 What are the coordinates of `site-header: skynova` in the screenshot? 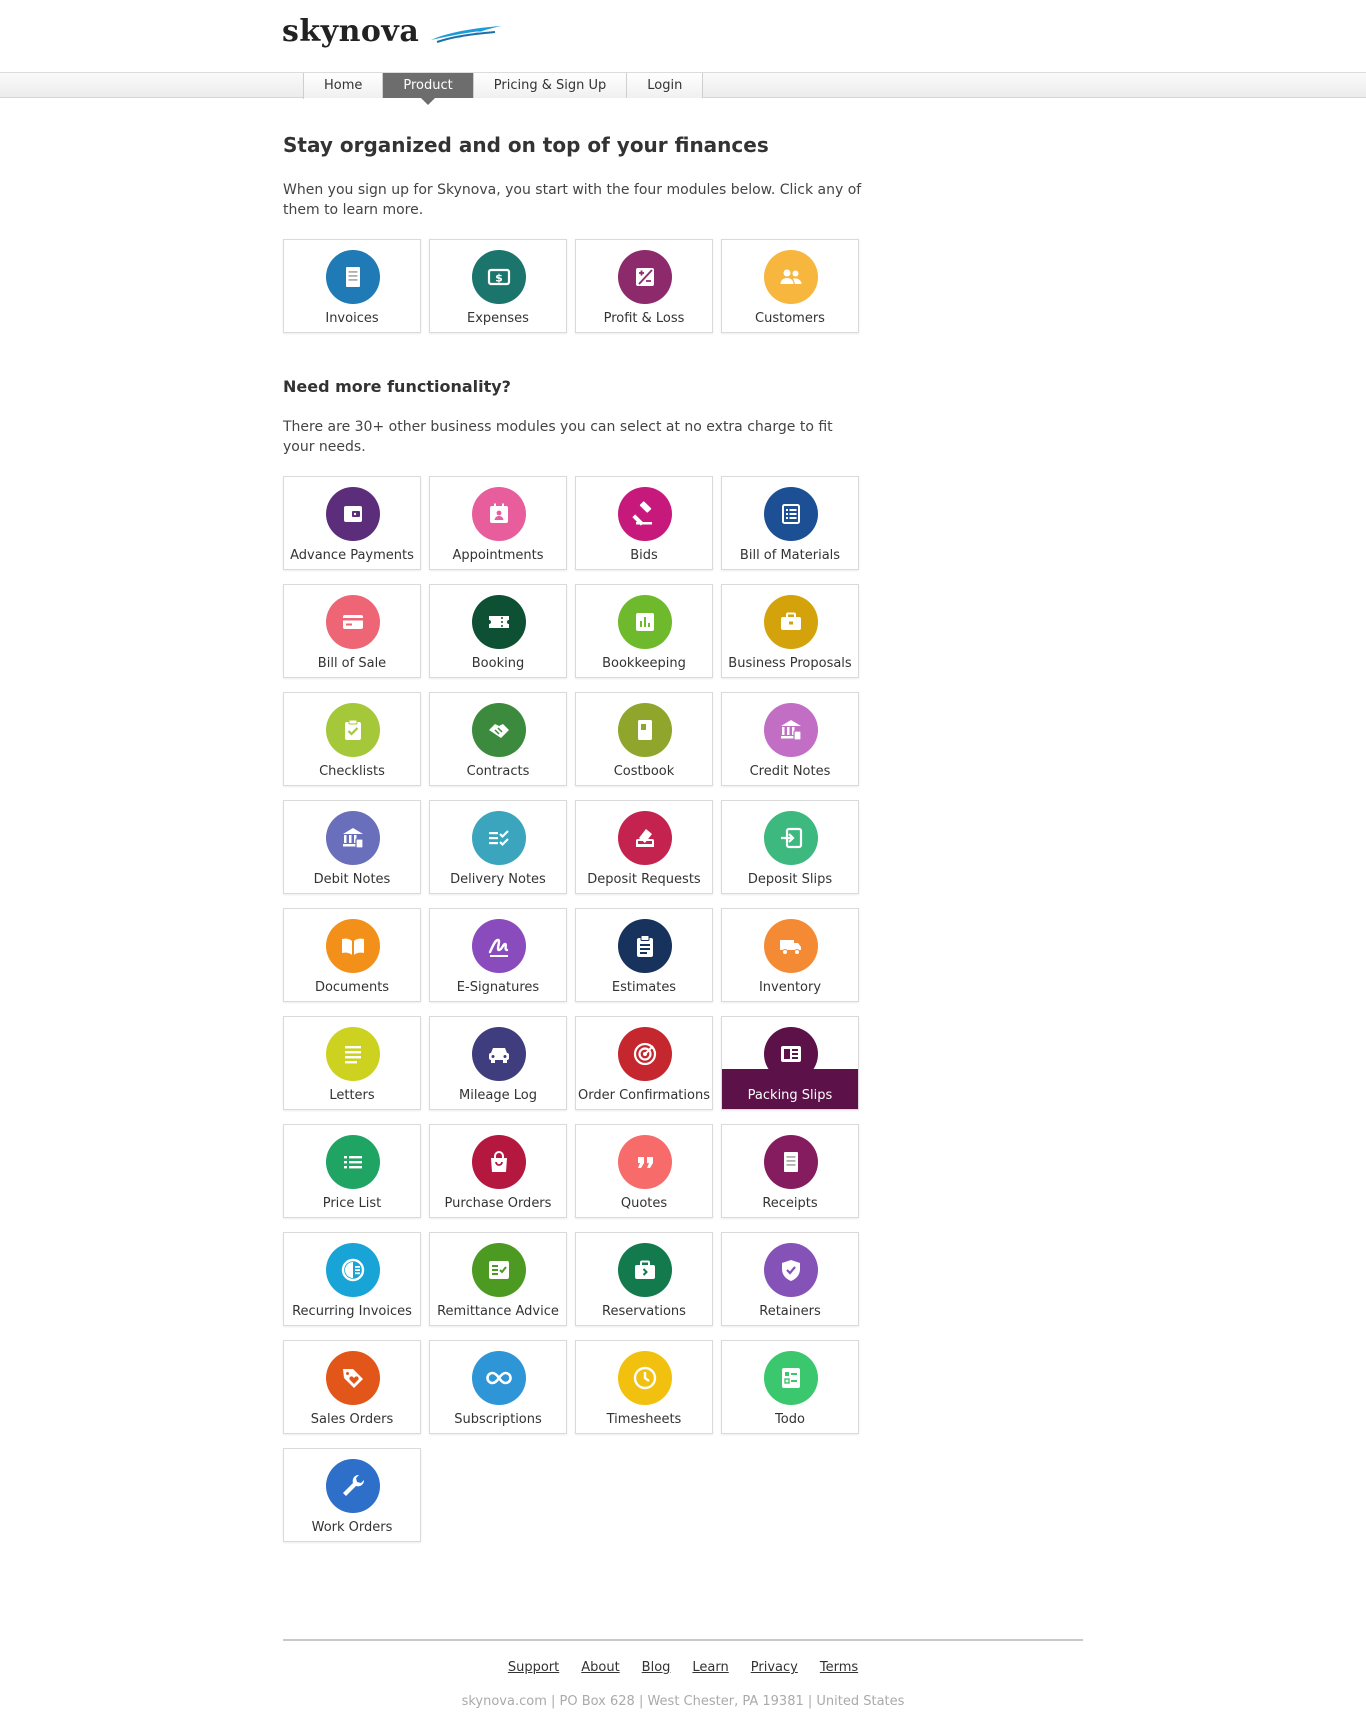 It's located at (683, 36).